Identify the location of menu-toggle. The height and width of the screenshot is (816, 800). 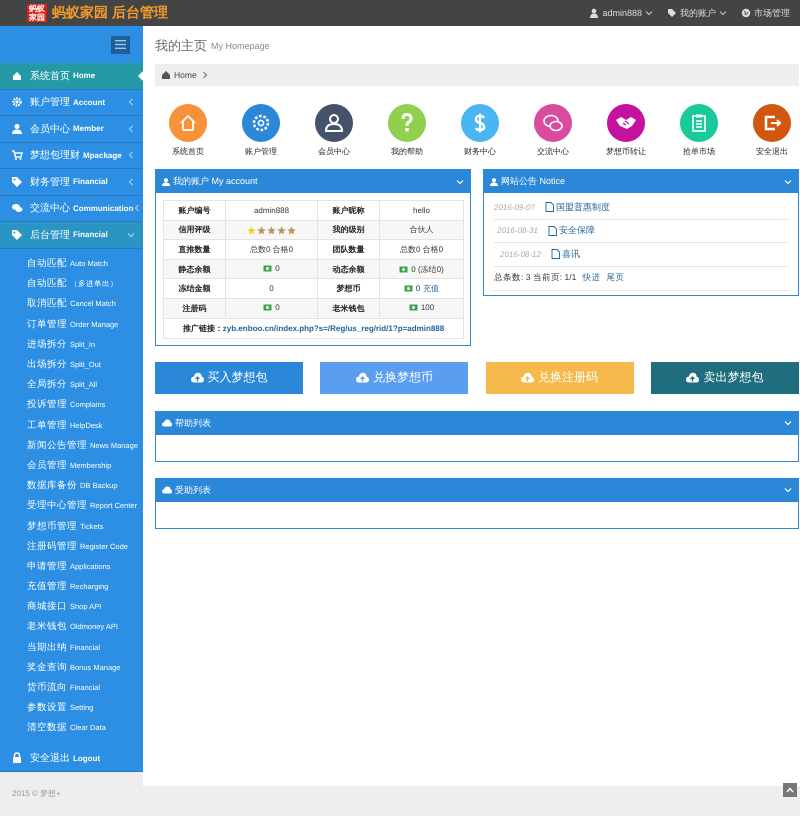
(120, 45).